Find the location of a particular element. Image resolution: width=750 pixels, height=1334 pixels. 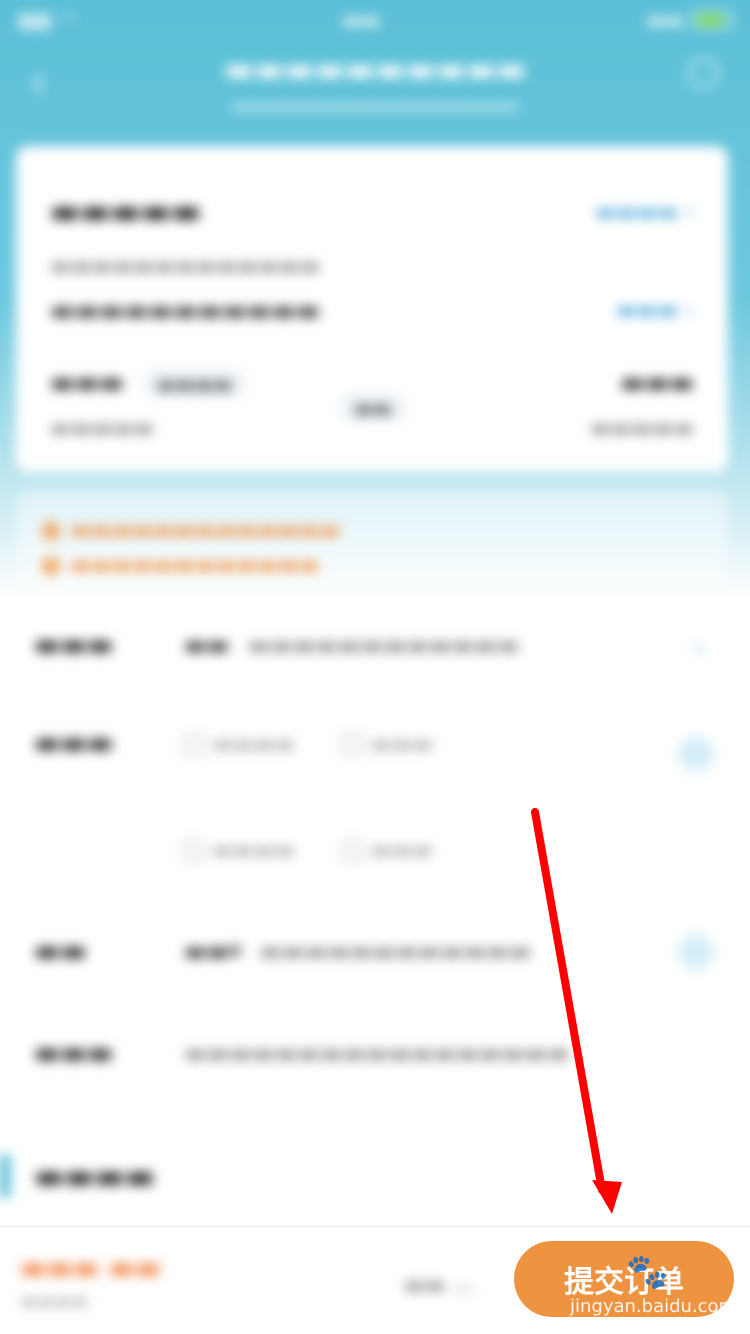

card-subtitle-placeholder: ▬▬▬▬▬▬▬▬▬▬▬▬▬ is located at coordinates (185, 266).